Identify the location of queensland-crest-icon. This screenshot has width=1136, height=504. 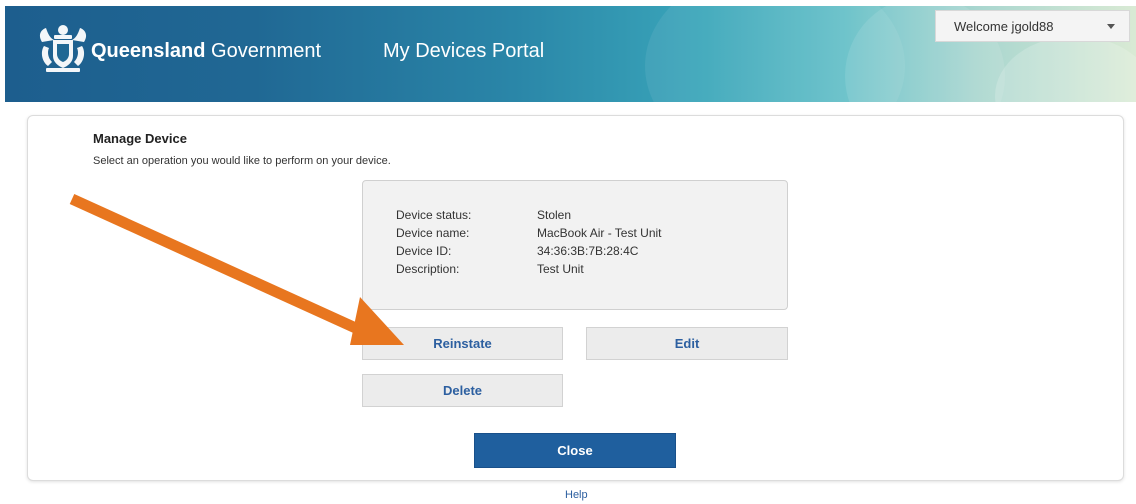
(63, 48).